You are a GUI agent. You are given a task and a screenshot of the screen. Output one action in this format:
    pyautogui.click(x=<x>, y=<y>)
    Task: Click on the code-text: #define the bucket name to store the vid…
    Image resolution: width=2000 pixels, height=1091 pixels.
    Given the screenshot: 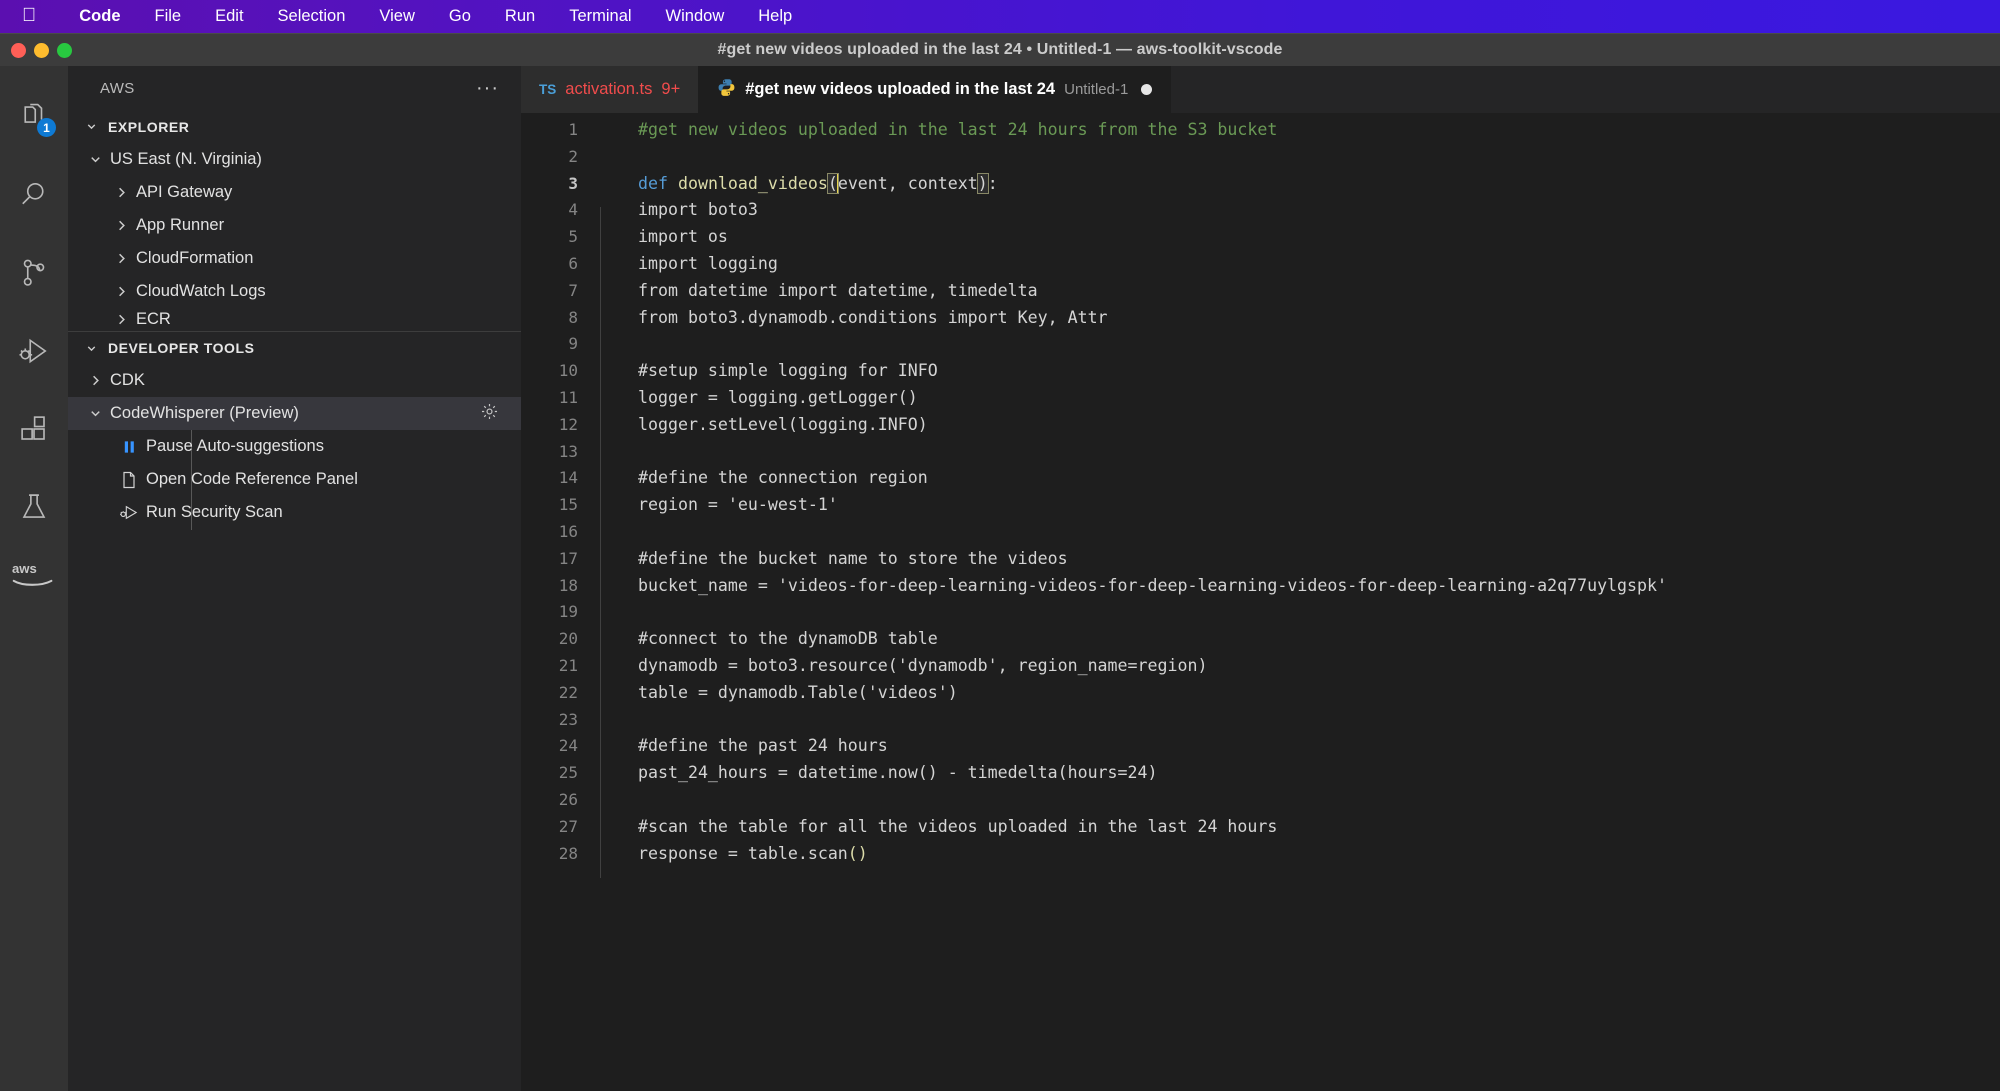 What is the action you would take?
    pyautogui.click(x=853, y=559)
    